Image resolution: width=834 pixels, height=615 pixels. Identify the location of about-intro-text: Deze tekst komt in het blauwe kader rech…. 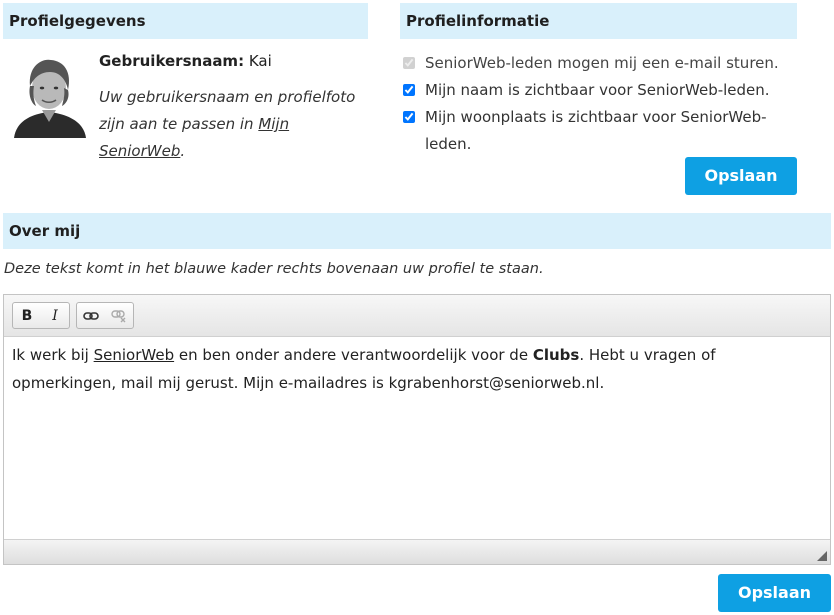
(274, 269).